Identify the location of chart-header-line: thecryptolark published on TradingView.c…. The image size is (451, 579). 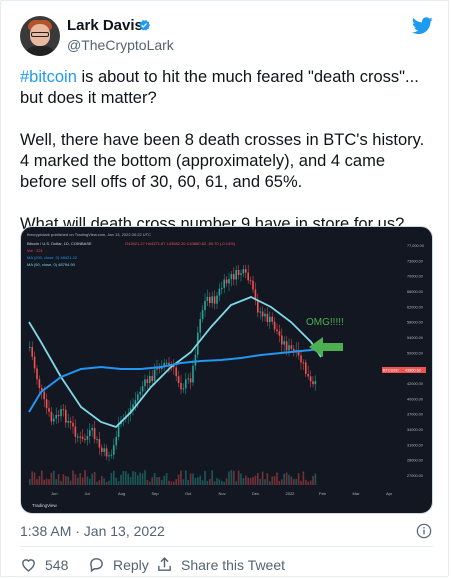
(89, 234).